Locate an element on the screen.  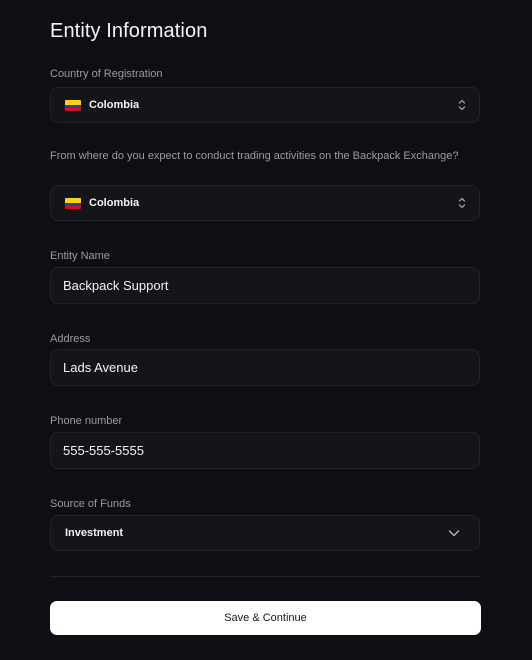
source-of-funds-value: Investment is located at coordinates (94, 533).